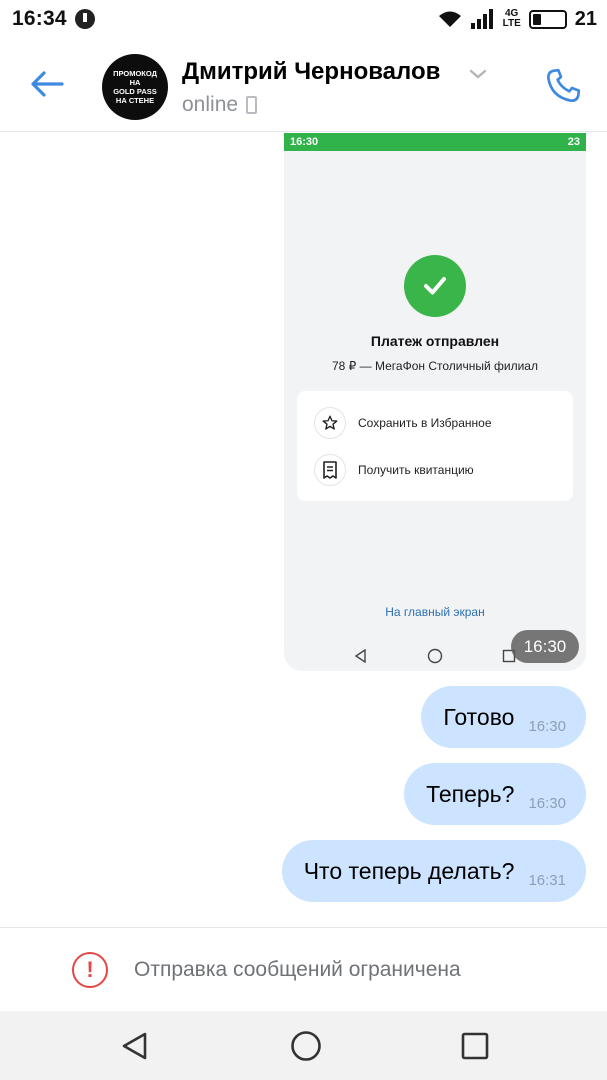 This screenshot has width=607, height=1080. Describe the element at coordinates (425, 423) in the screenshot. I see `save-favorite-label: Сохранить в Избранное` at that location.